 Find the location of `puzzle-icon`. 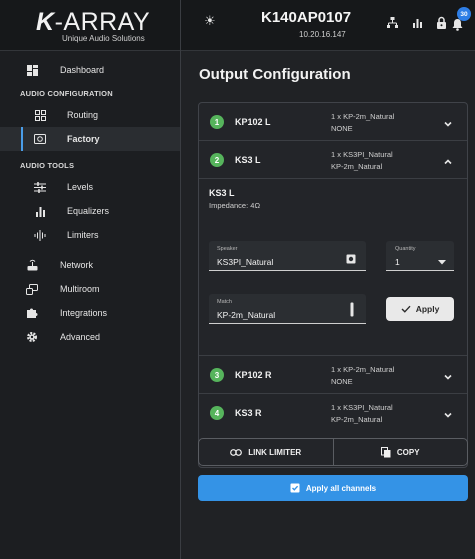

puzzle-icon is located at coordinates (32, 313).